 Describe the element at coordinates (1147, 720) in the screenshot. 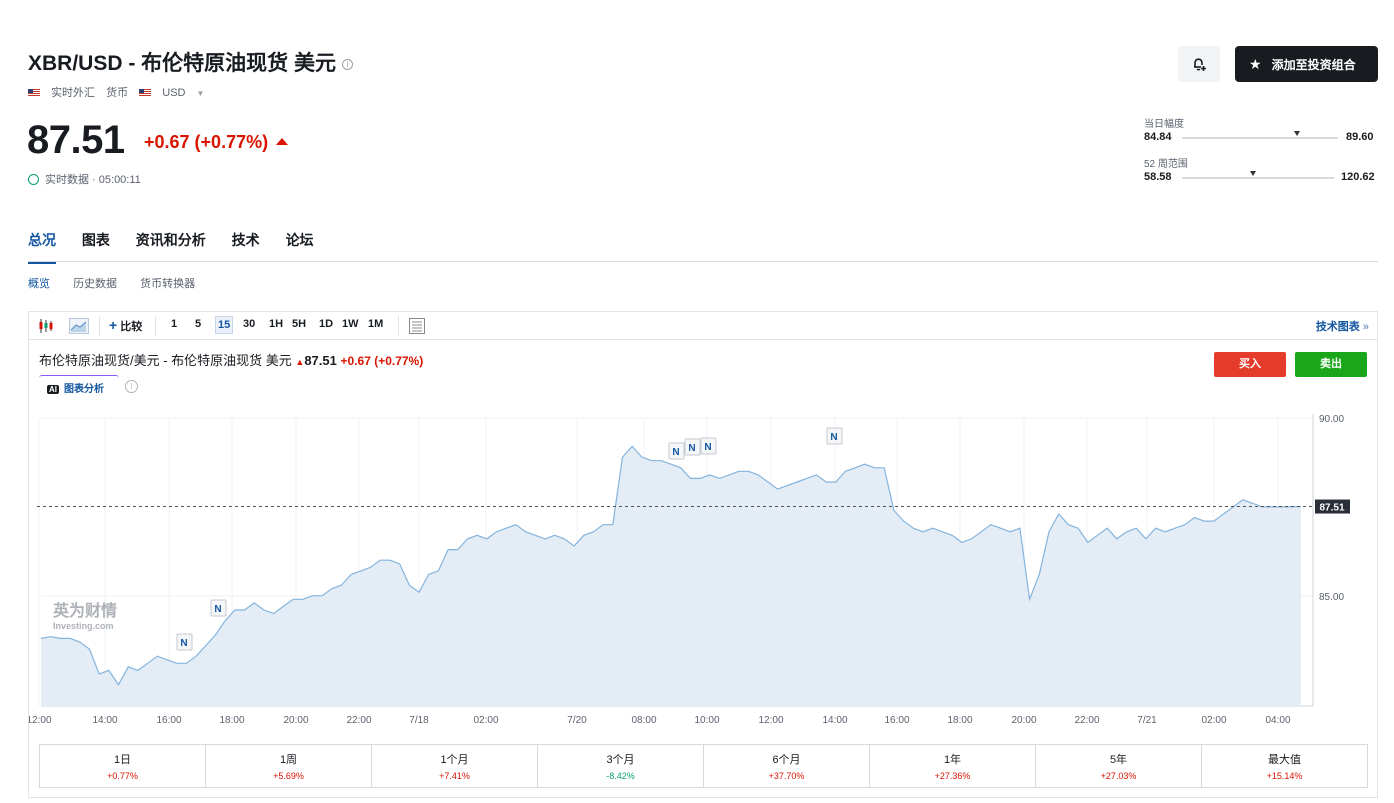

I see `x-tick-label: 7/21` at that location.